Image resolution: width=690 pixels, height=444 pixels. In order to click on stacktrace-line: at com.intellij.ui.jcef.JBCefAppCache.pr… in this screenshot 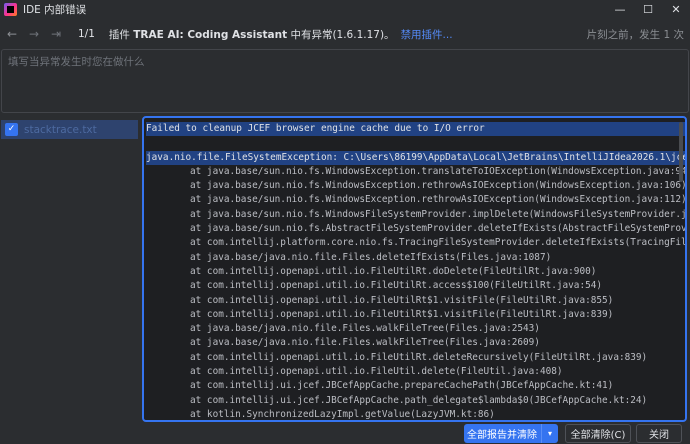, I will do `click(402, 386)`.